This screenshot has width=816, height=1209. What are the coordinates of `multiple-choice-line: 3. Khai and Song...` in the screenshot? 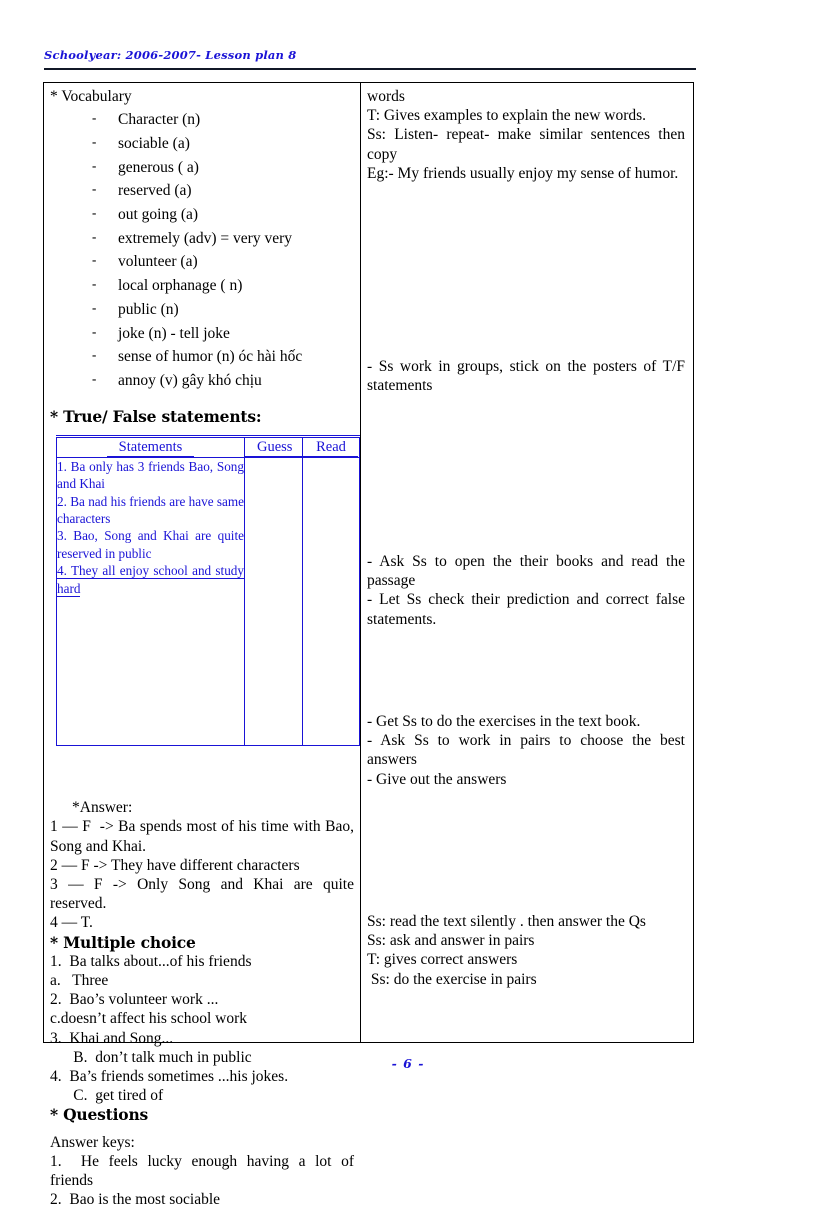 It's located at (112, 1038).